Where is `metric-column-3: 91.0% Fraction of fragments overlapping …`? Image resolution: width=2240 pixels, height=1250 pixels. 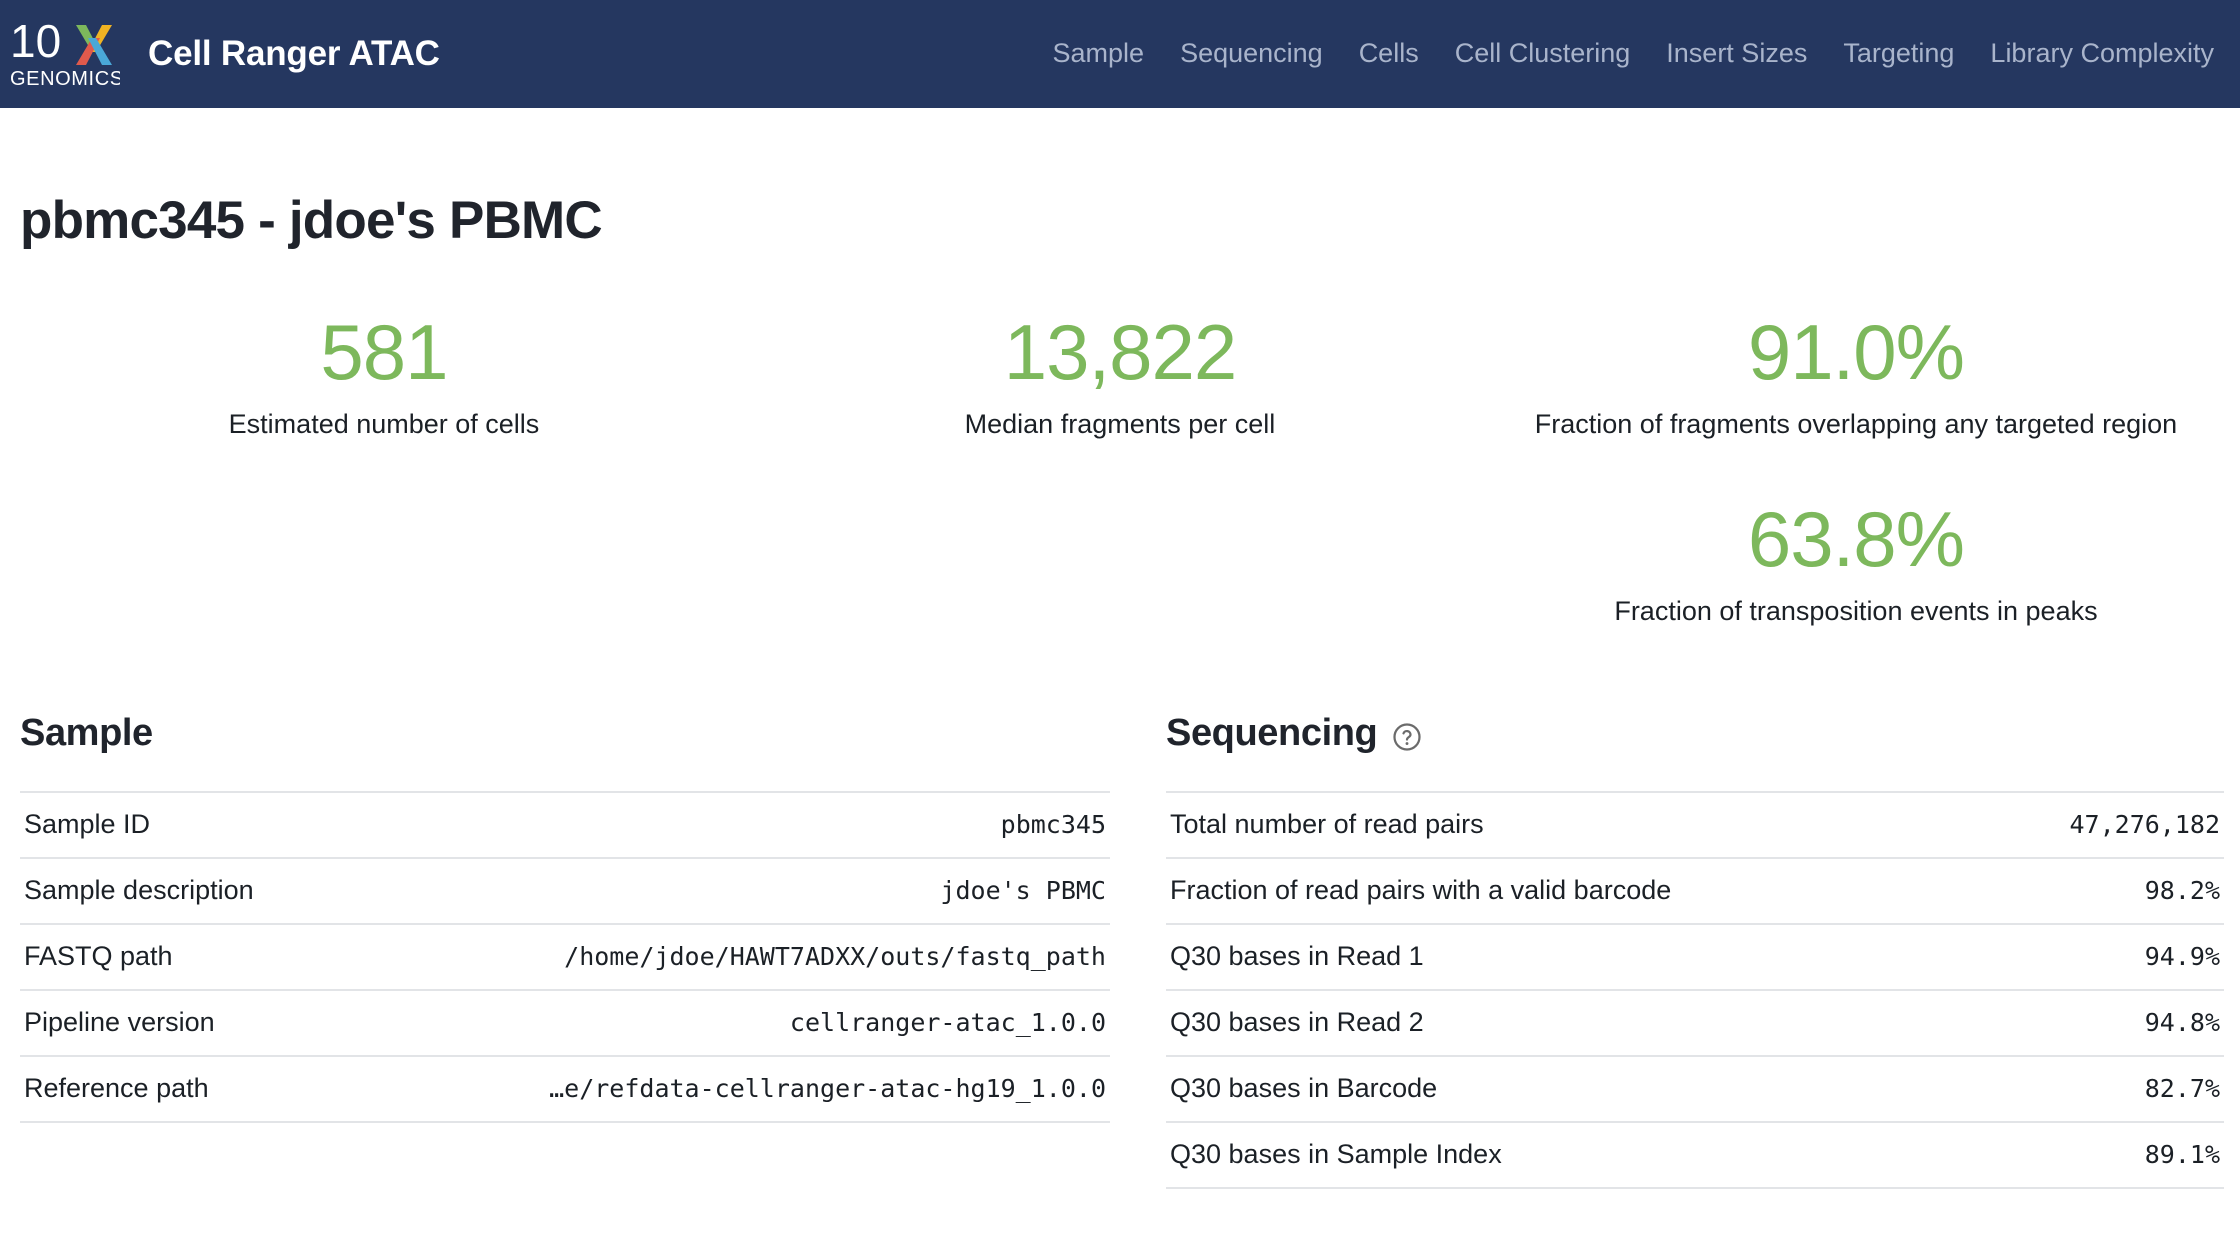 metric-column-3: 91.0% Fraction of fragments overlapping … is located at coordinates (1856, 468).